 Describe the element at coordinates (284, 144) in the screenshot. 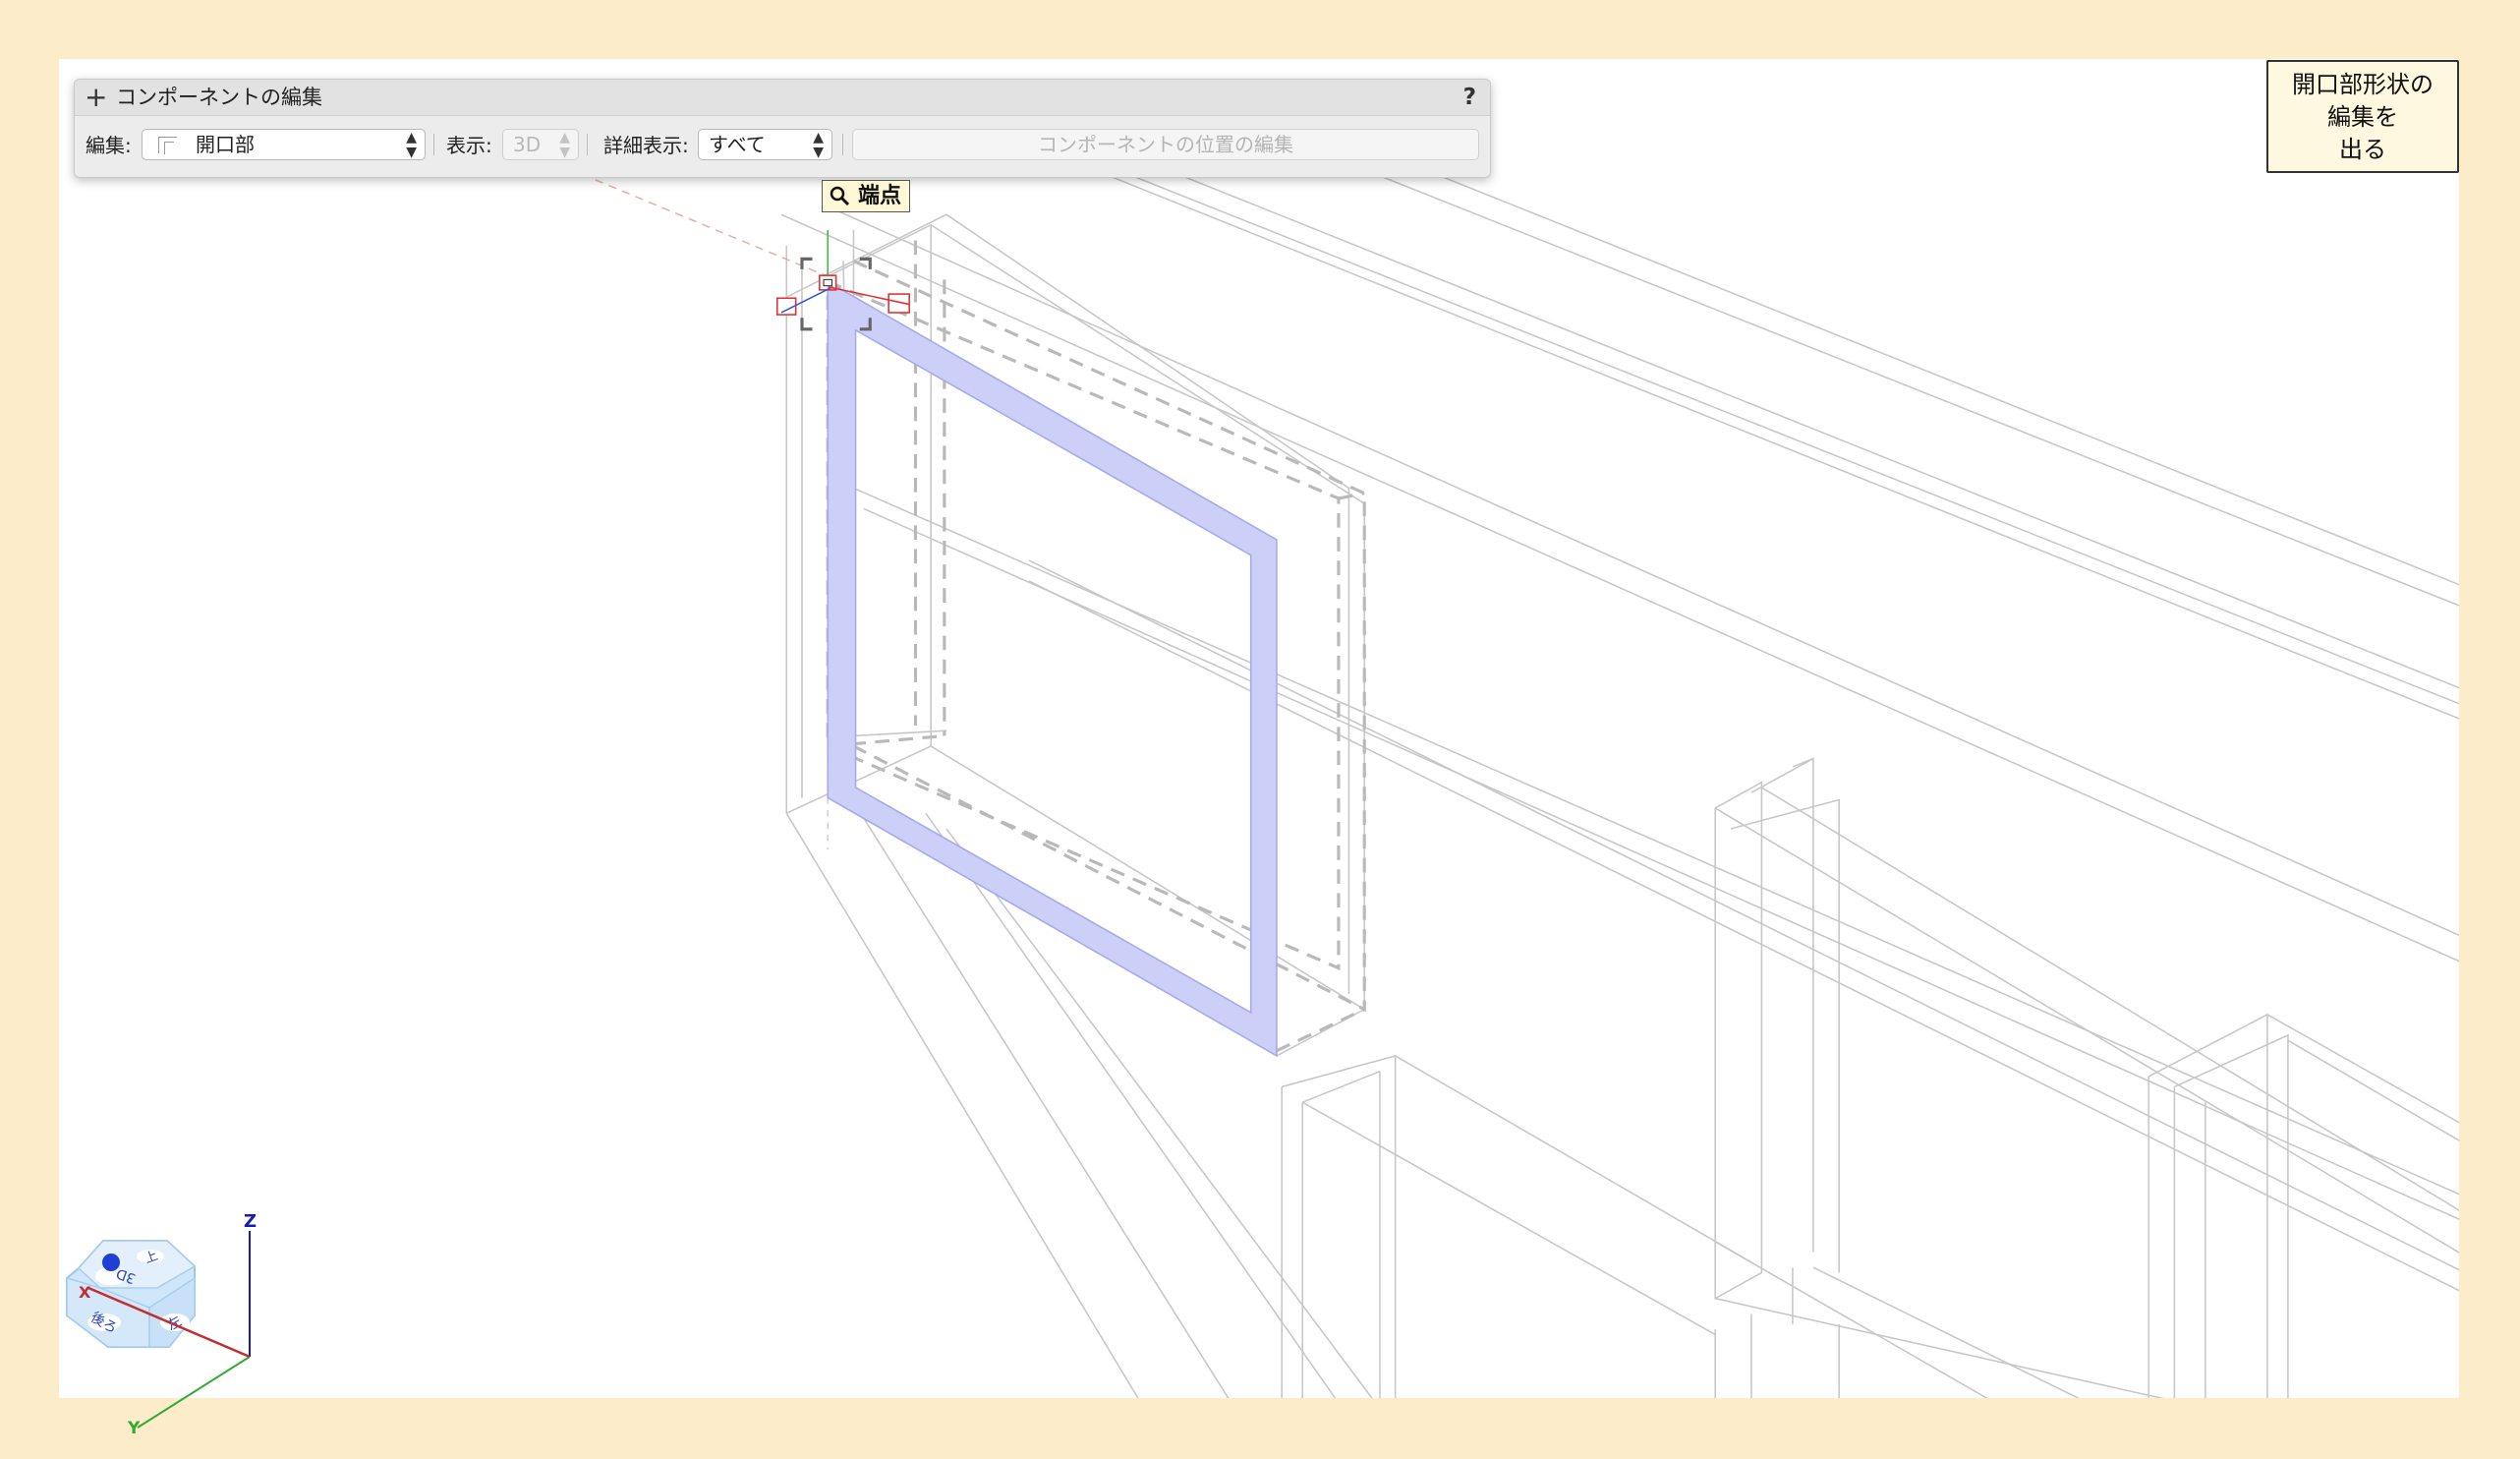

I see `edit-select: 開口部 ▲ ▼` at that location.